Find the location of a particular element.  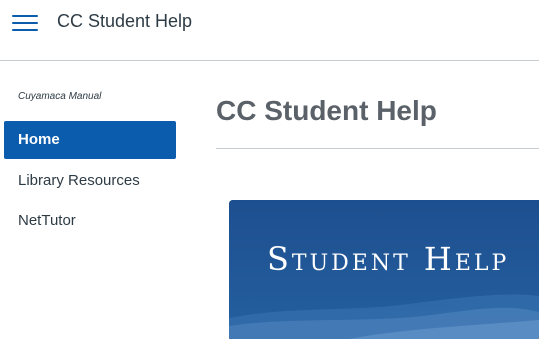

course-name: Cuyamaca Manual is located at coordinates (59, 96).